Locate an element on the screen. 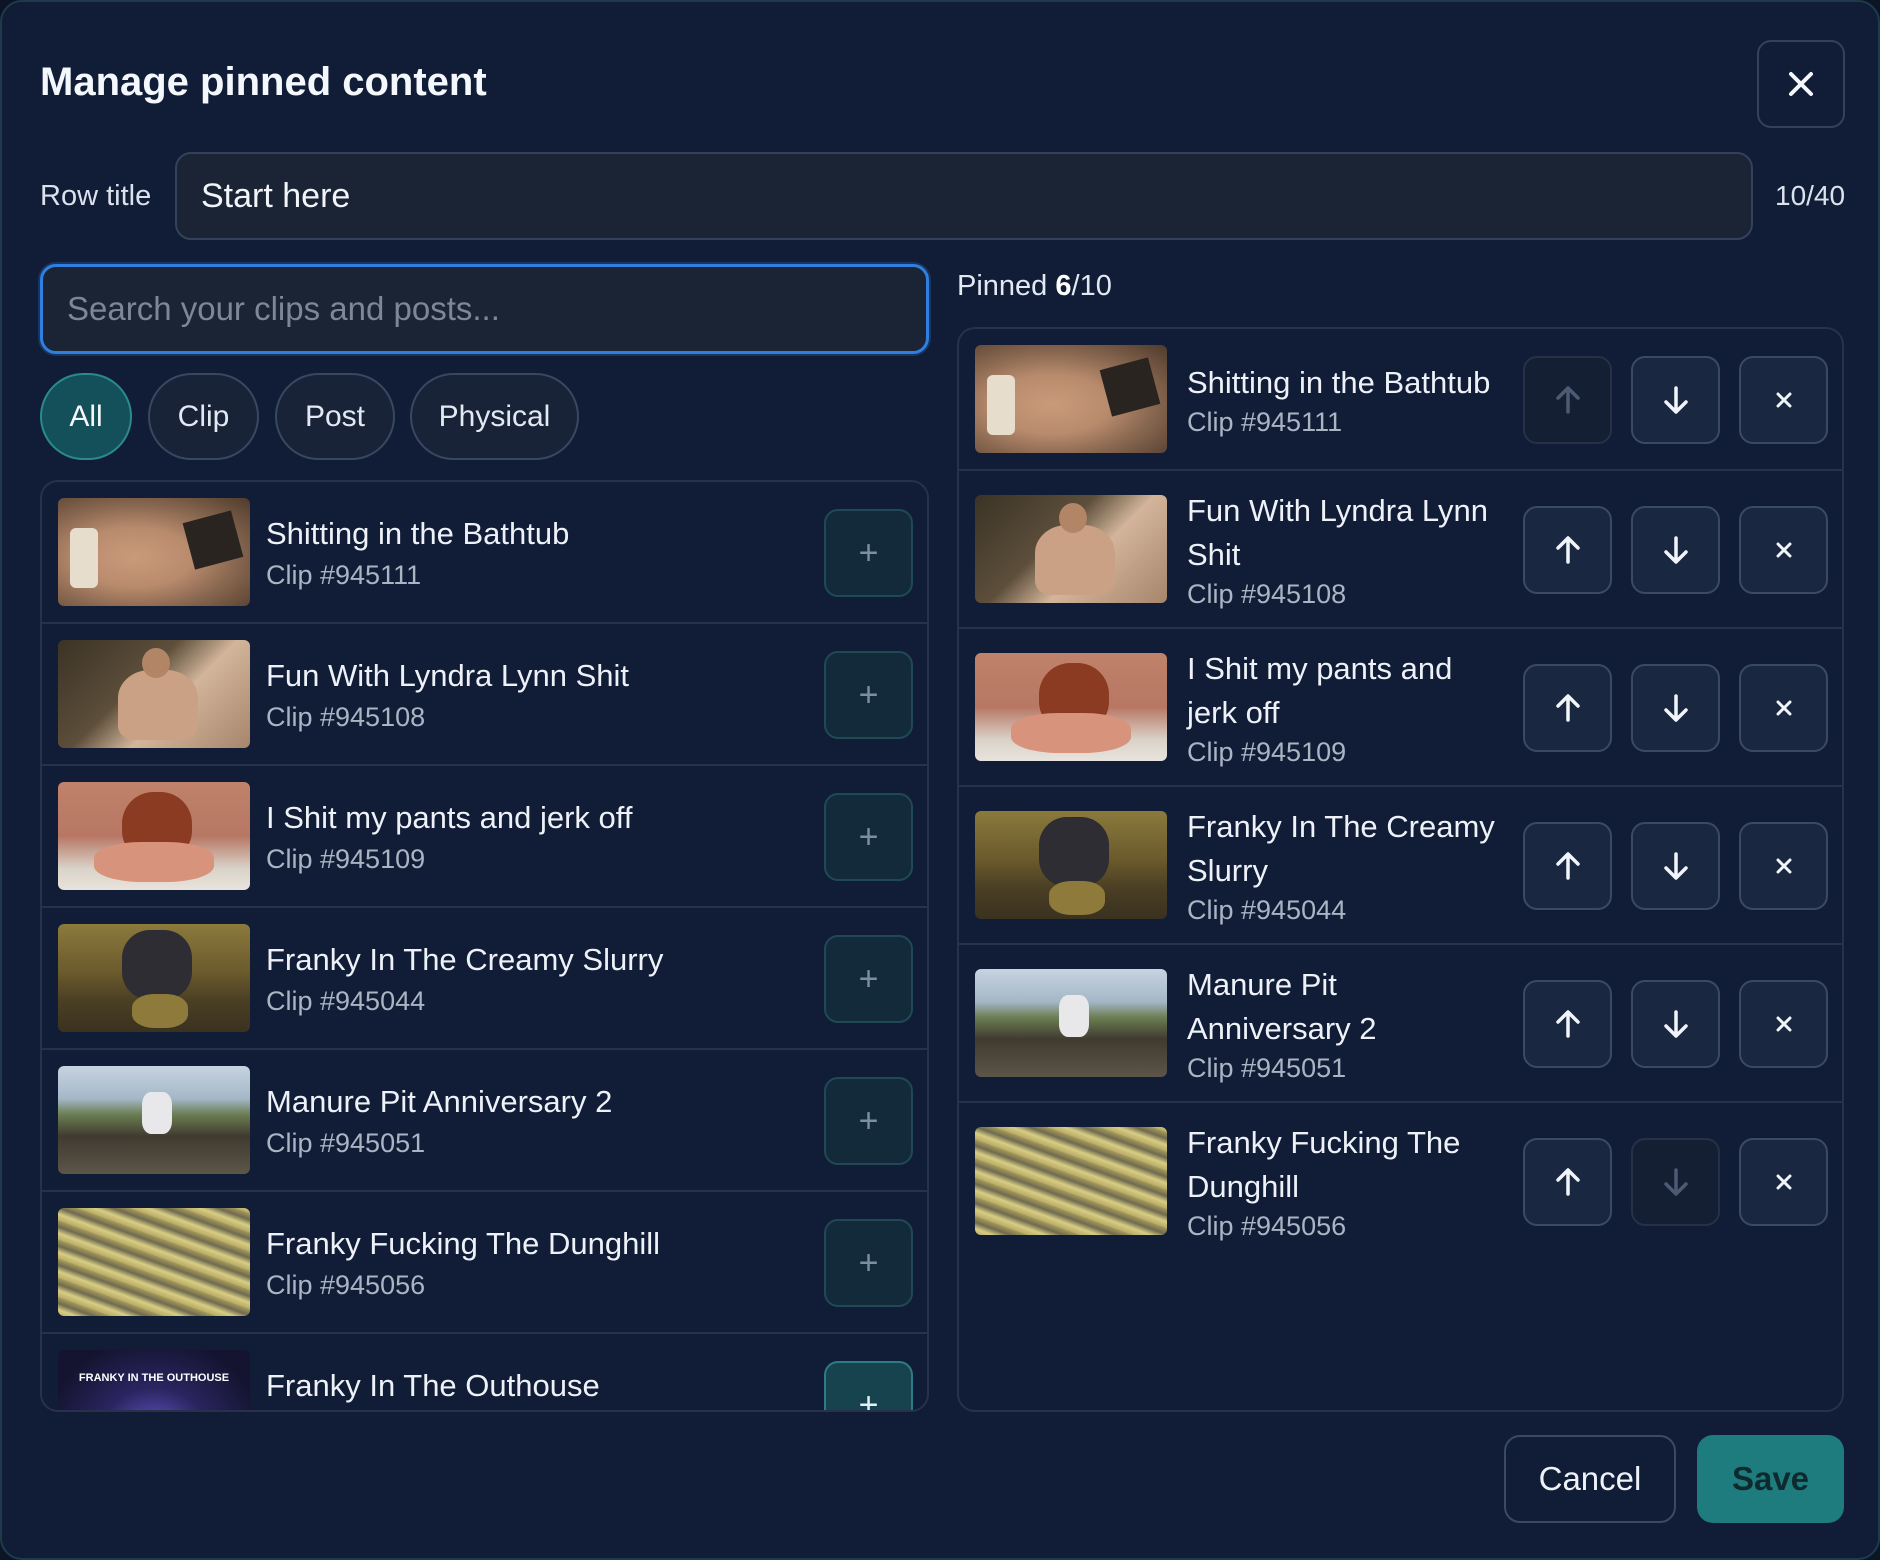  filter-chip-post: Post is located at coordinates (335, 416).